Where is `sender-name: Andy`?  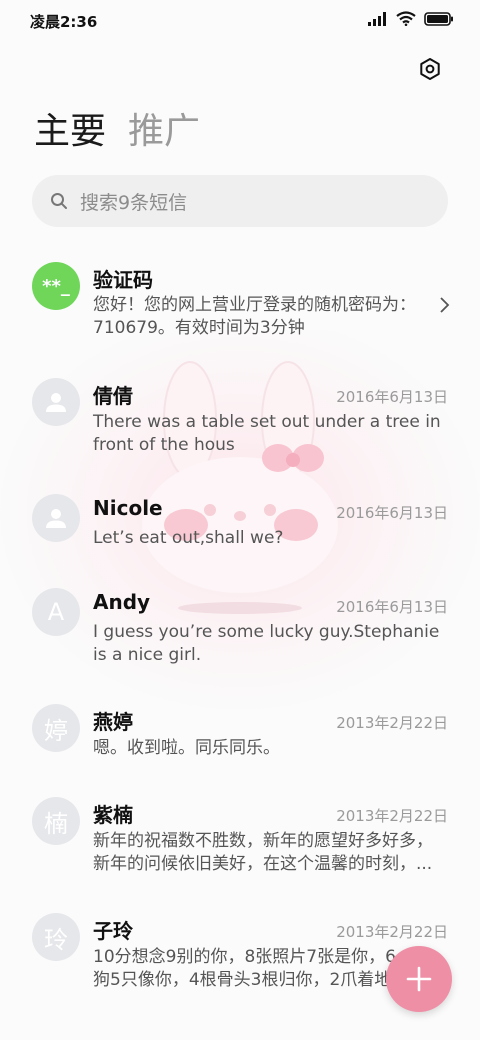 sender-name: Andy is located at coordinates (122, 602).